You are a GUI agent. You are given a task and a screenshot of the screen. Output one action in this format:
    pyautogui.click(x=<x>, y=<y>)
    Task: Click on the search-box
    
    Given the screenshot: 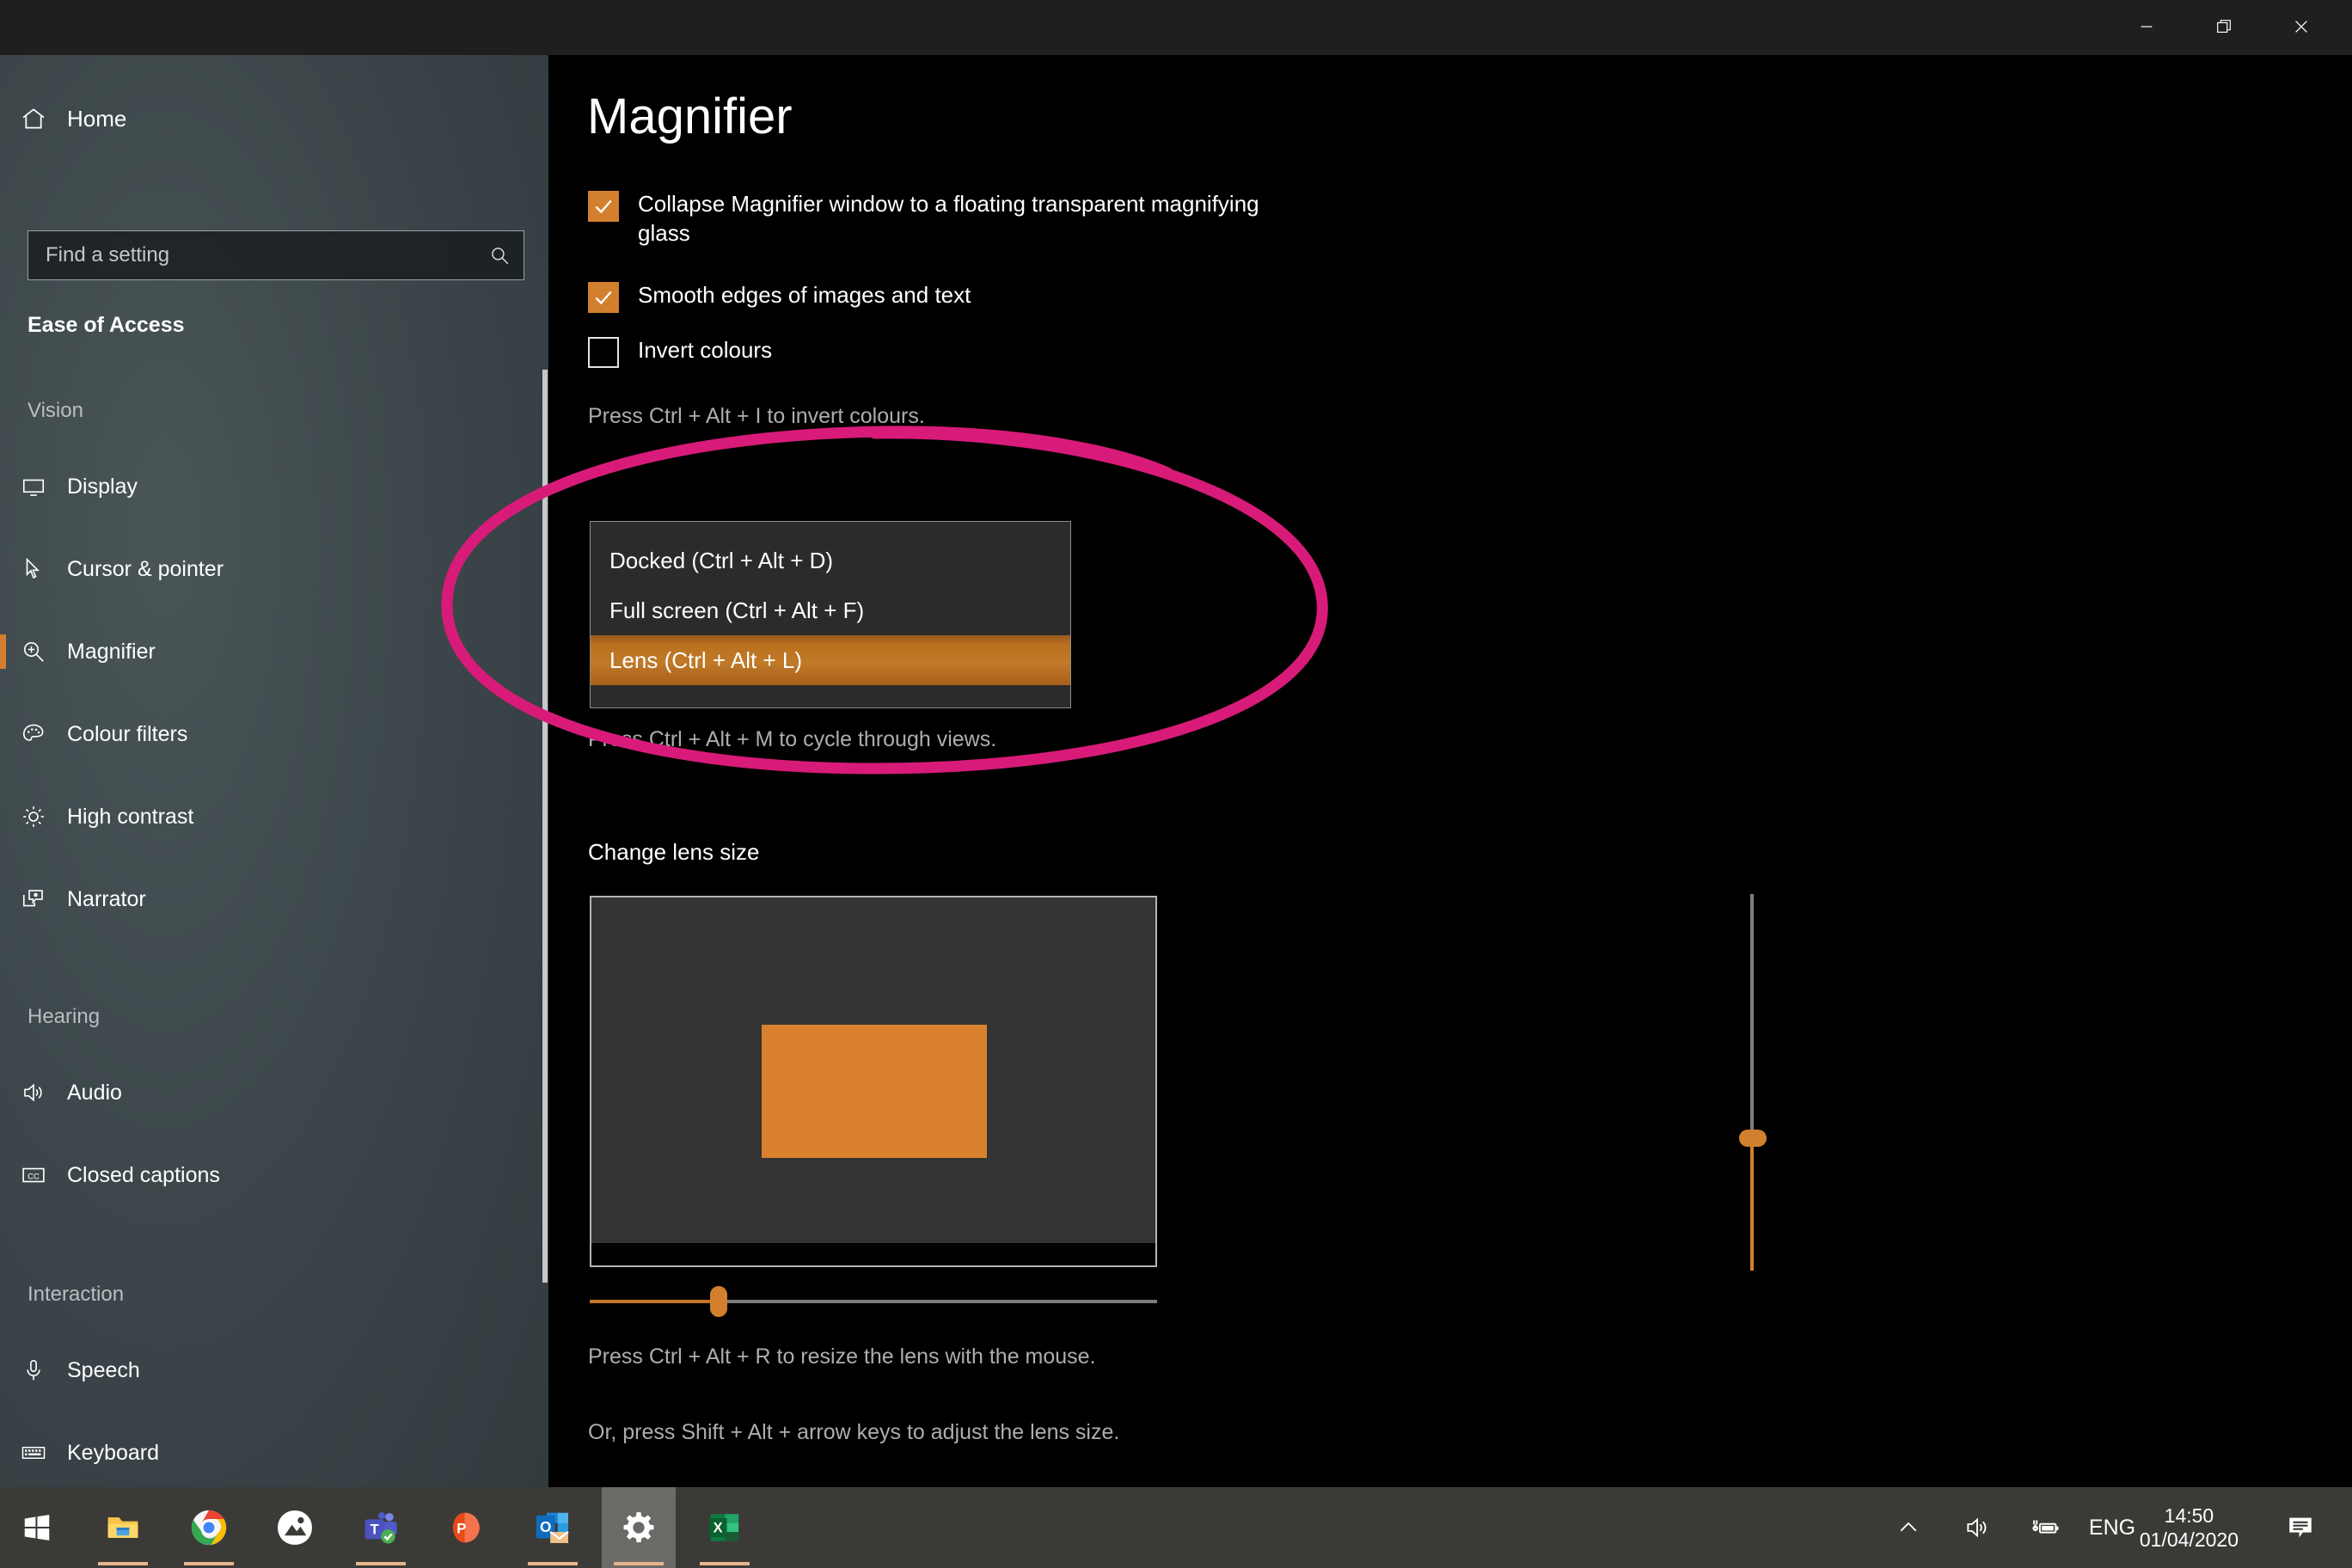 What is the action you would take?
    pyautogui.click(x=276, y=255)
    